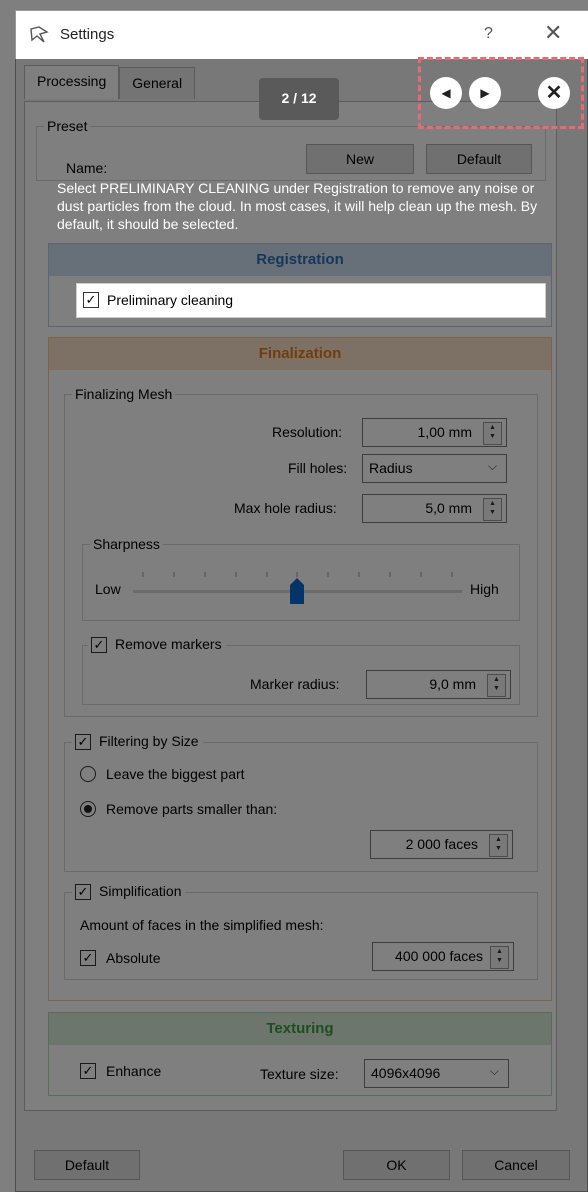 Image resolution: width=588 pixels, height=1192 pixels. Describe the element at coordinates (87, 34) in the screenshot. I see `window-title: Settings` at that location.